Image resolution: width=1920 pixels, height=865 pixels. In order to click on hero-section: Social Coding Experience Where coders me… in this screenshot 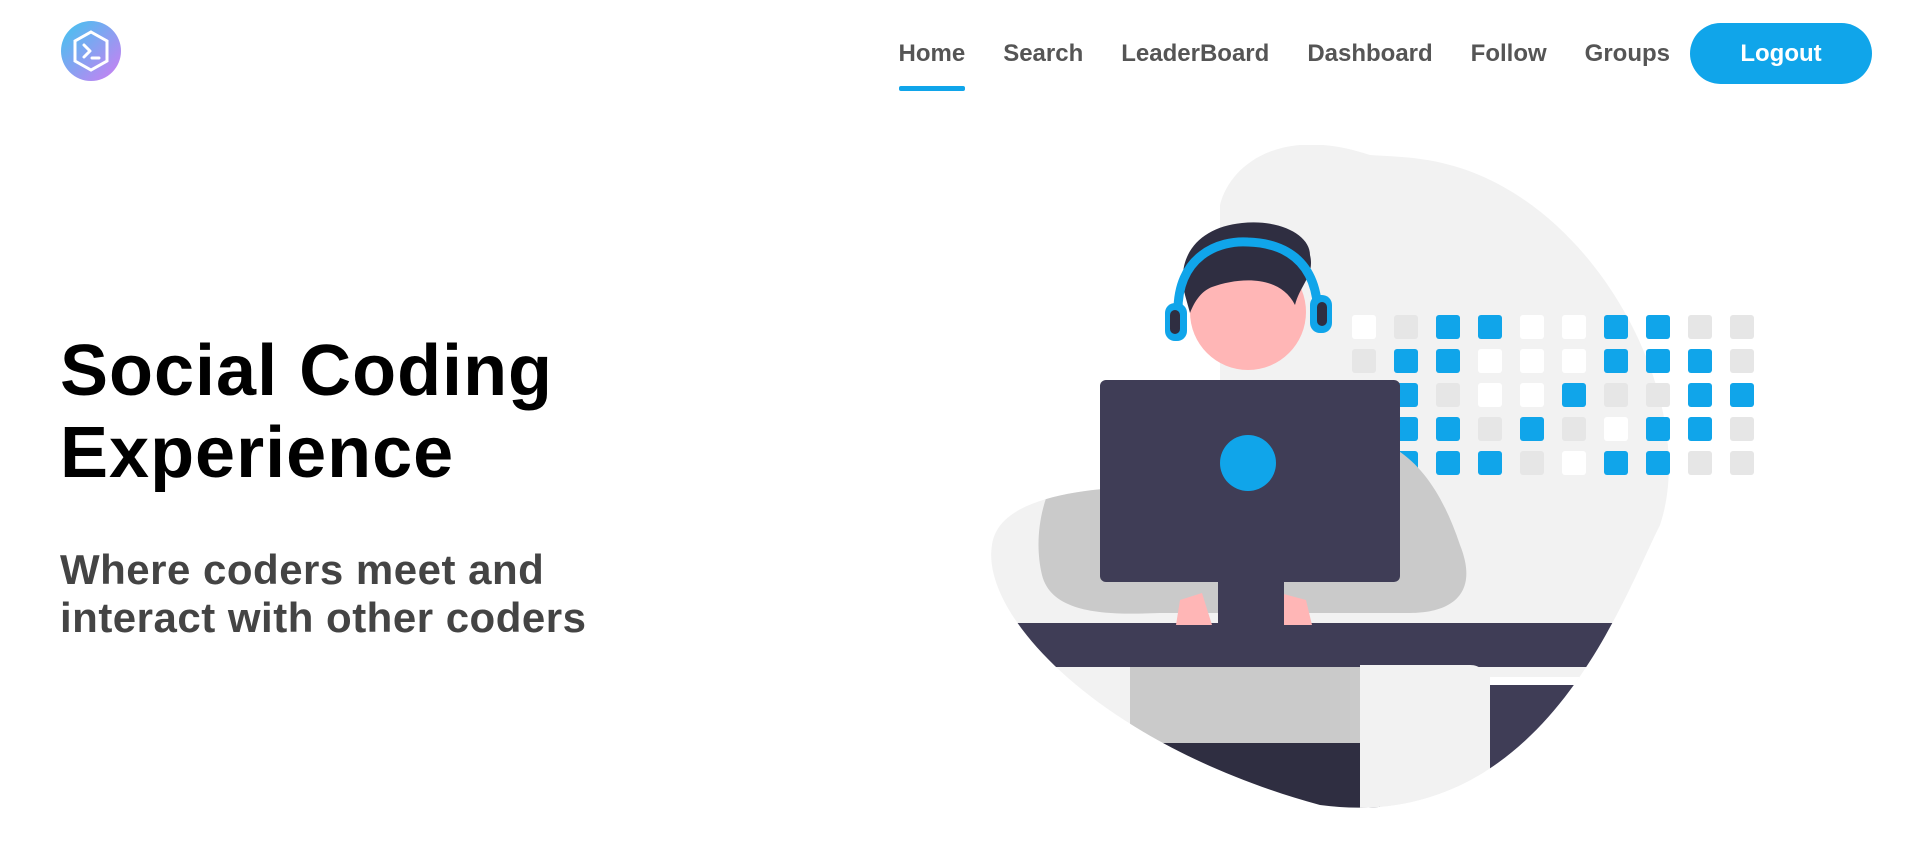, I will do `click(410, 486)`.